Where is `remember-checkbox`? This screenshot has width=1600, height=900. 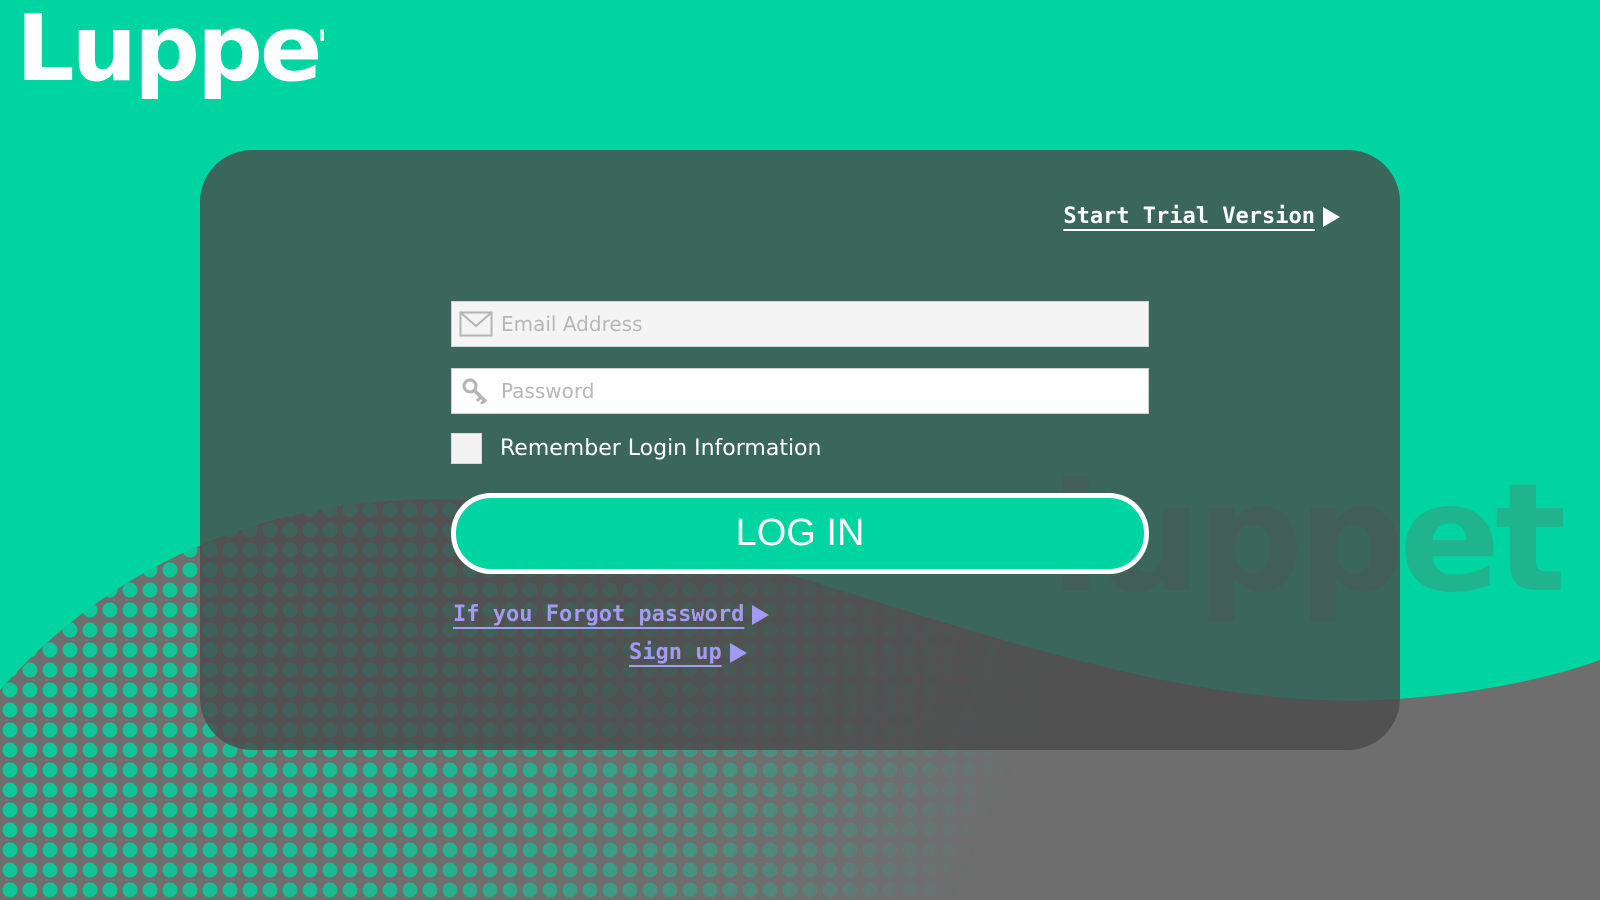 remember-checkbox is located at coordinates (466, 448).